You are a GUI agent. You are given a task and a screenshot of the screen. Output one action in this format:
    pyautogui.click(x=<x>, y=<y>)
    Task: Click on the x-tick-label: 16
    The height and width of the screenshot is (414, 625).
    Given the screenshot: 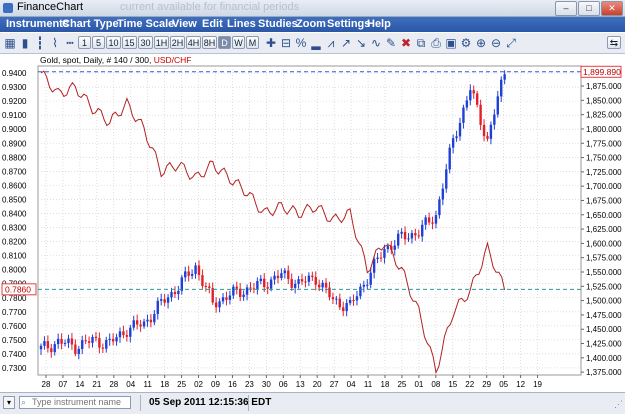 What is the action you would take?
    pyautogui.click(x=232, y=384)
    